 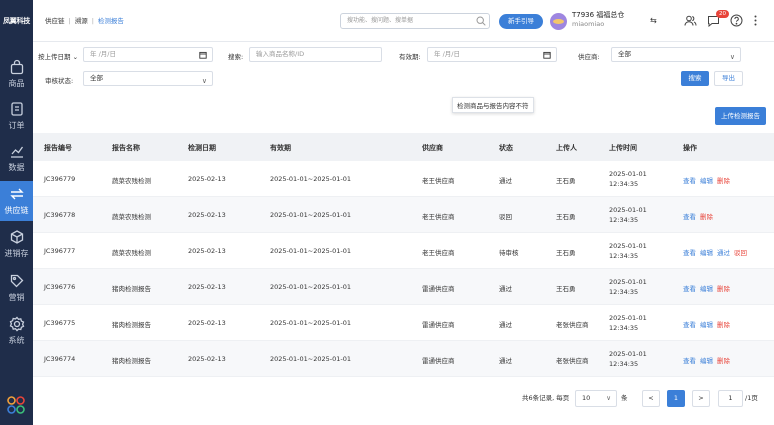 I want to click on nav-label: 数据, so click(x=16, y=167).